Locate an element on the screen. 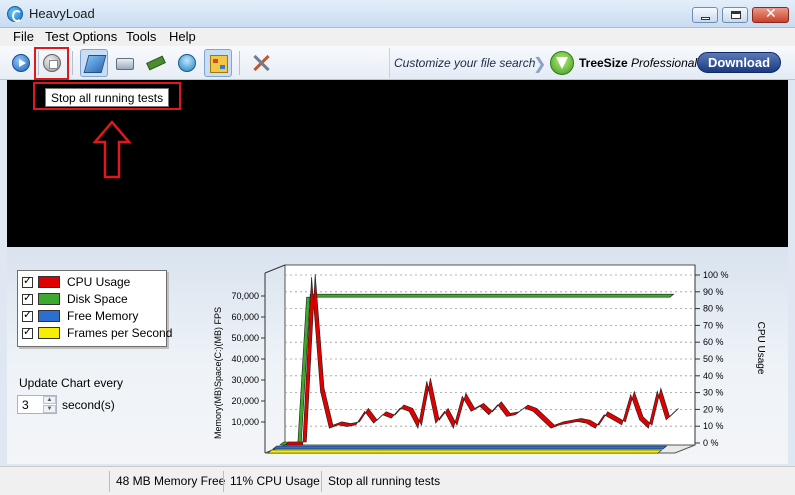 The height and width of the screenshot is (495, 795). minimize-button is located at coordinates (705, 15).